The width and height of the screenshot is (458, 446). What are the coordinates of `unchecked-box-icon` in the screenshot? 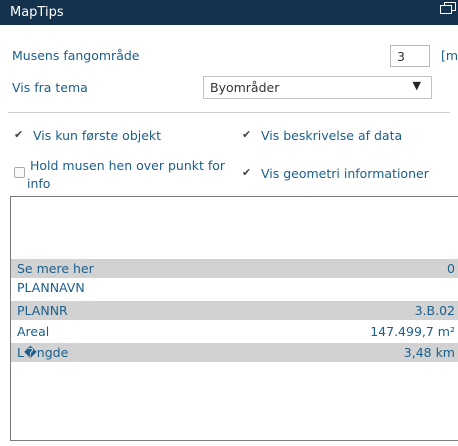 It's located at (19, 172).